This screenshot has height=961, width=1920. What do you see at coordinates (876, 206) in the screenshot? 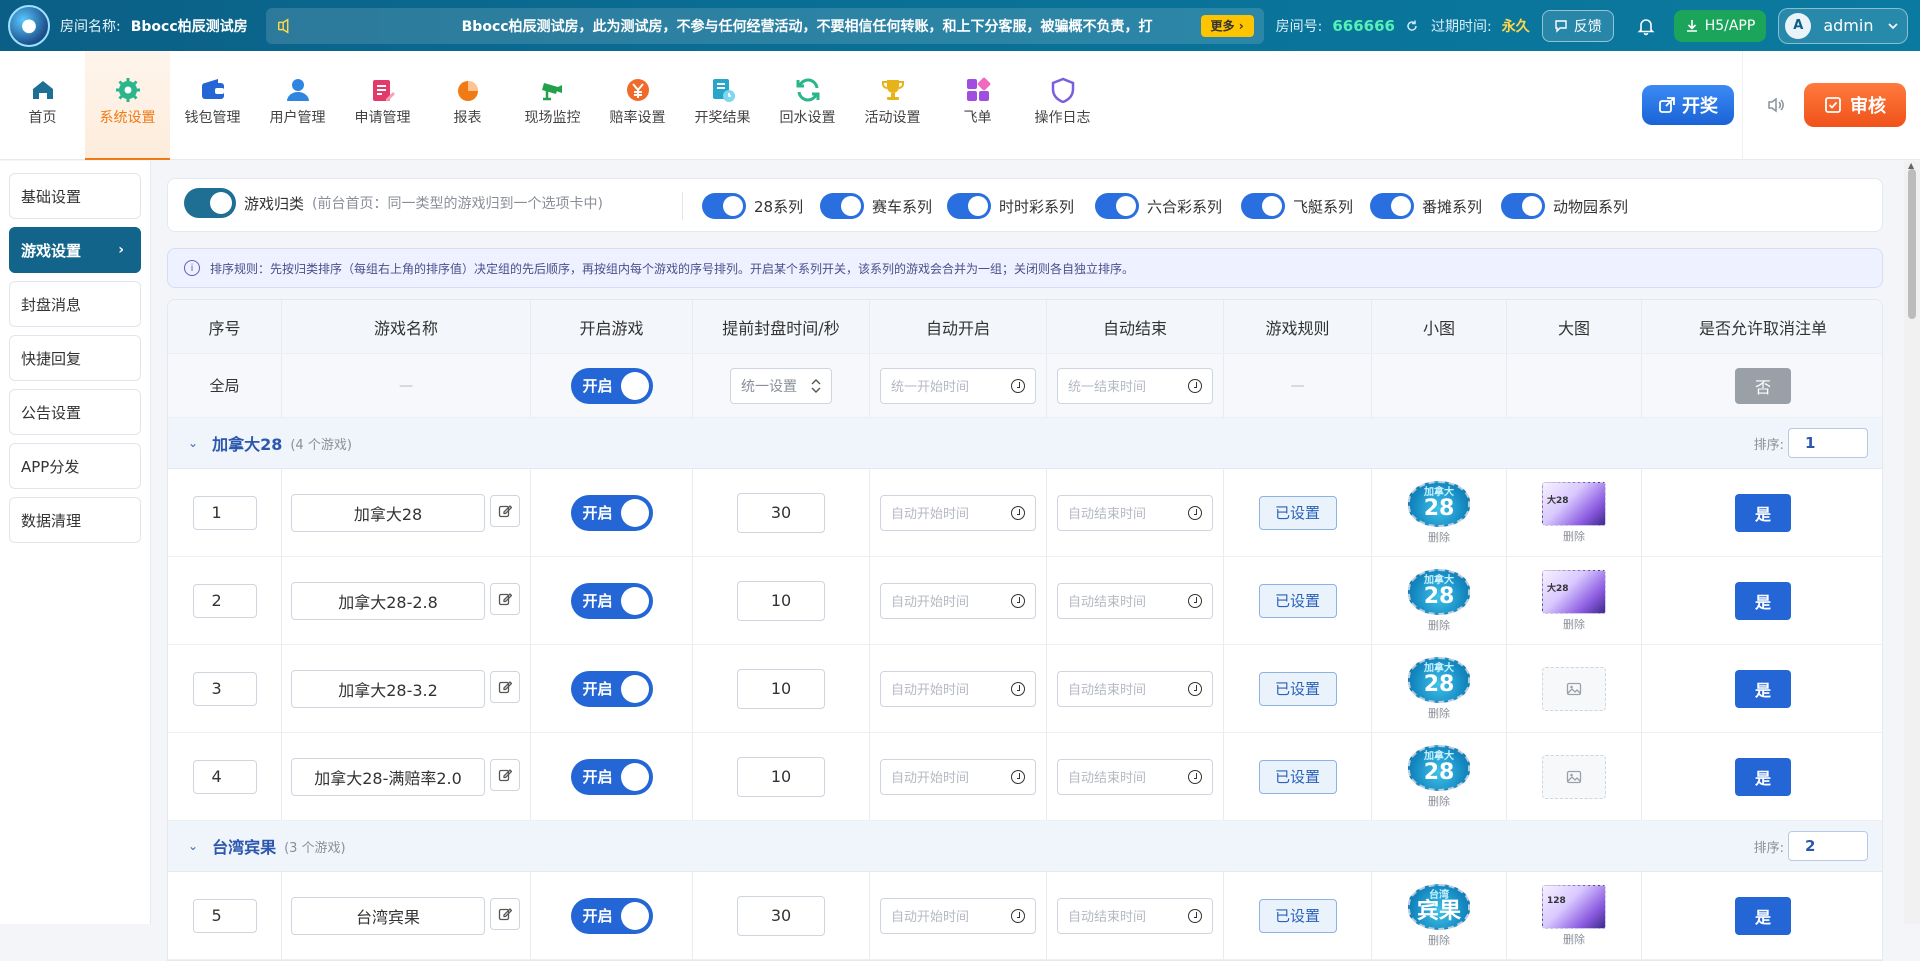
I see `series-toggle-1: 赛车系列` at bounding box center [876, 206].